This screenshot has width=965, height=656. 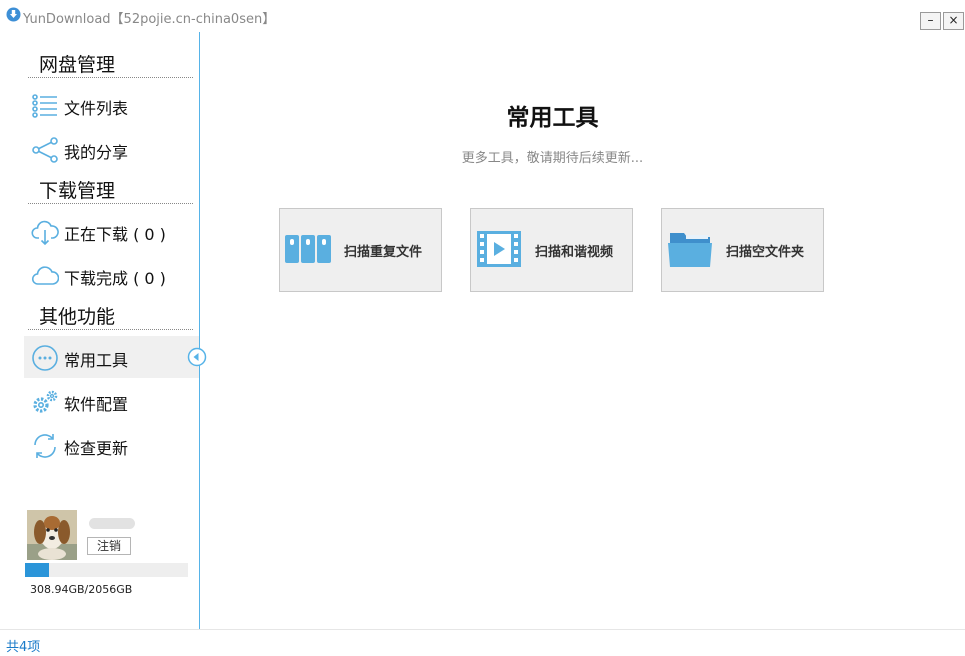 What do you see at coordinates (96, 152) in the screenshot?
I see `sidebar-item-label: 我的分享` at bounding box center [96, 152].